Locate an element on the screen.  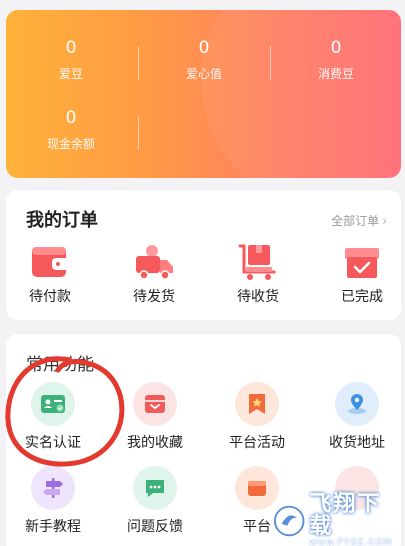
feature-beginner-tutorial: 新手教程 is located at coordinates (53, 501).